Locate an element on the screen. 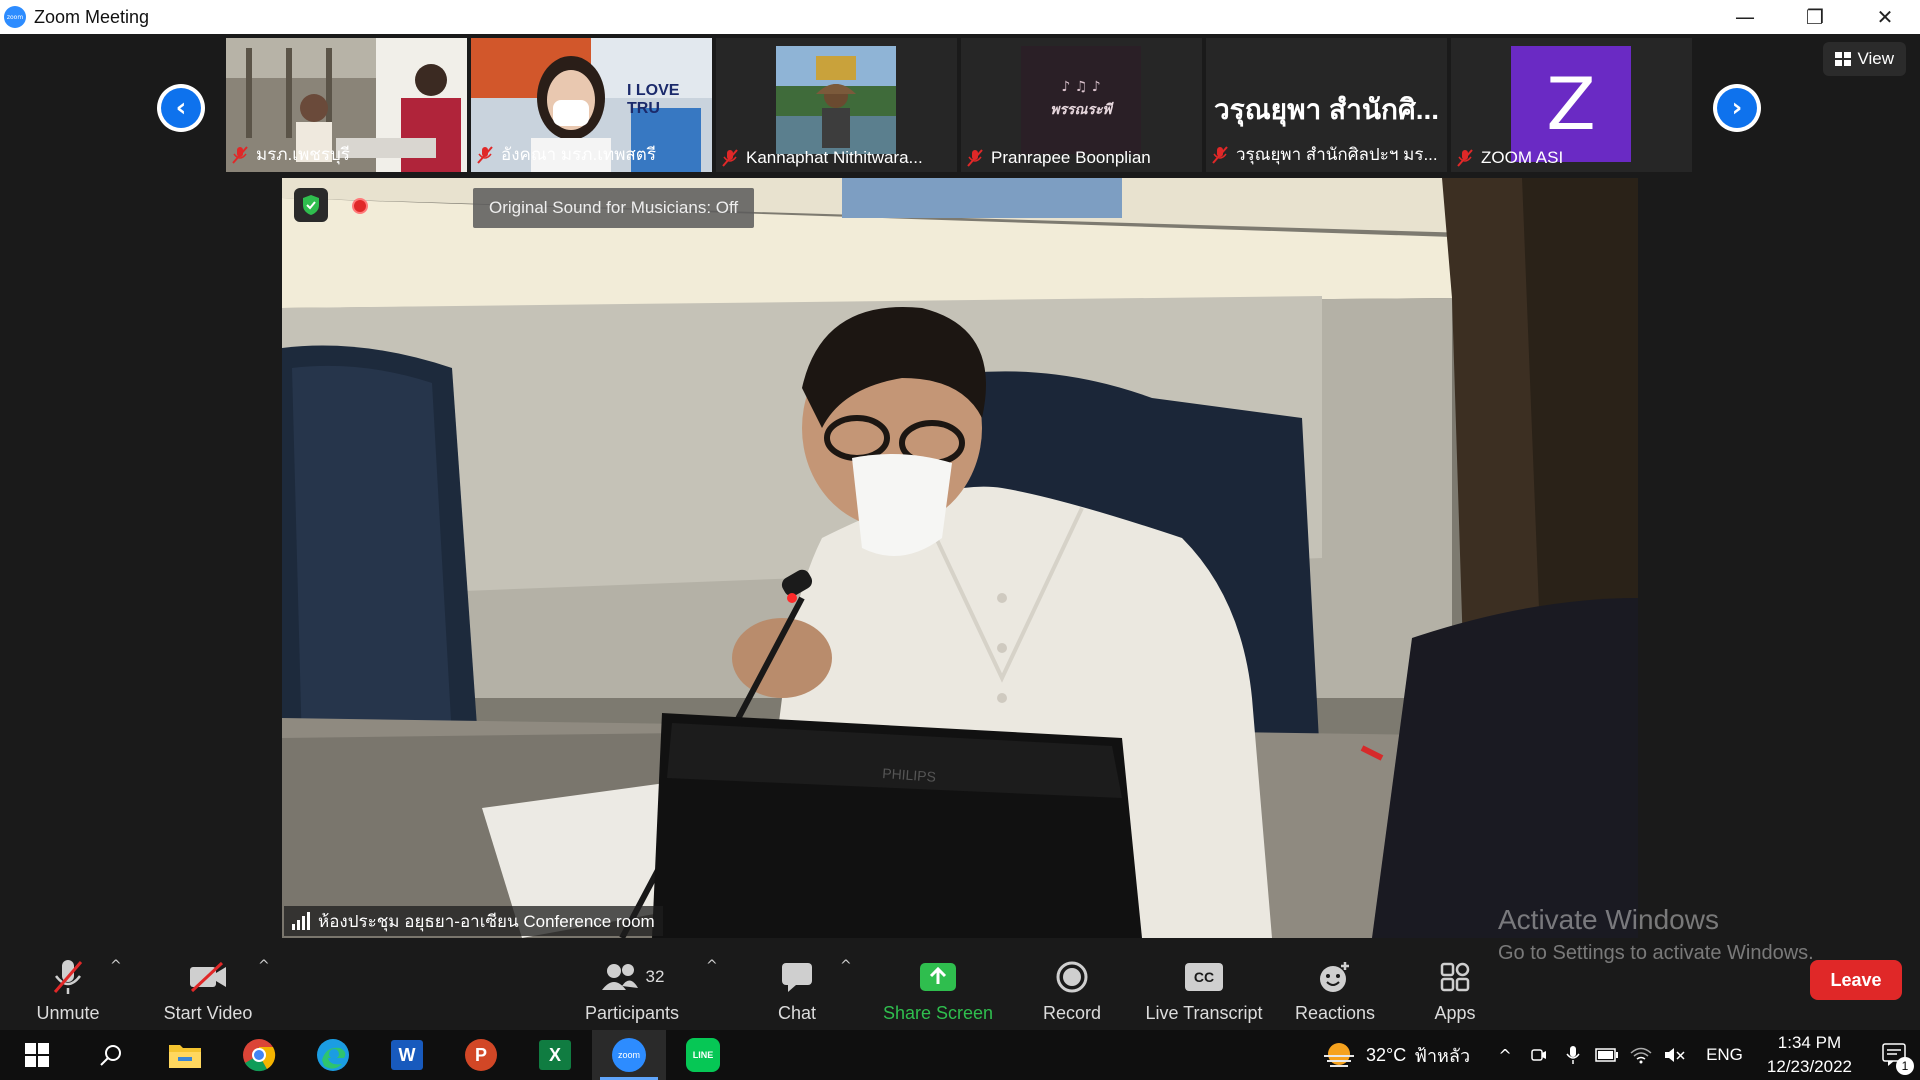  participants-label: Participants is located at coordinates (632, 1013).